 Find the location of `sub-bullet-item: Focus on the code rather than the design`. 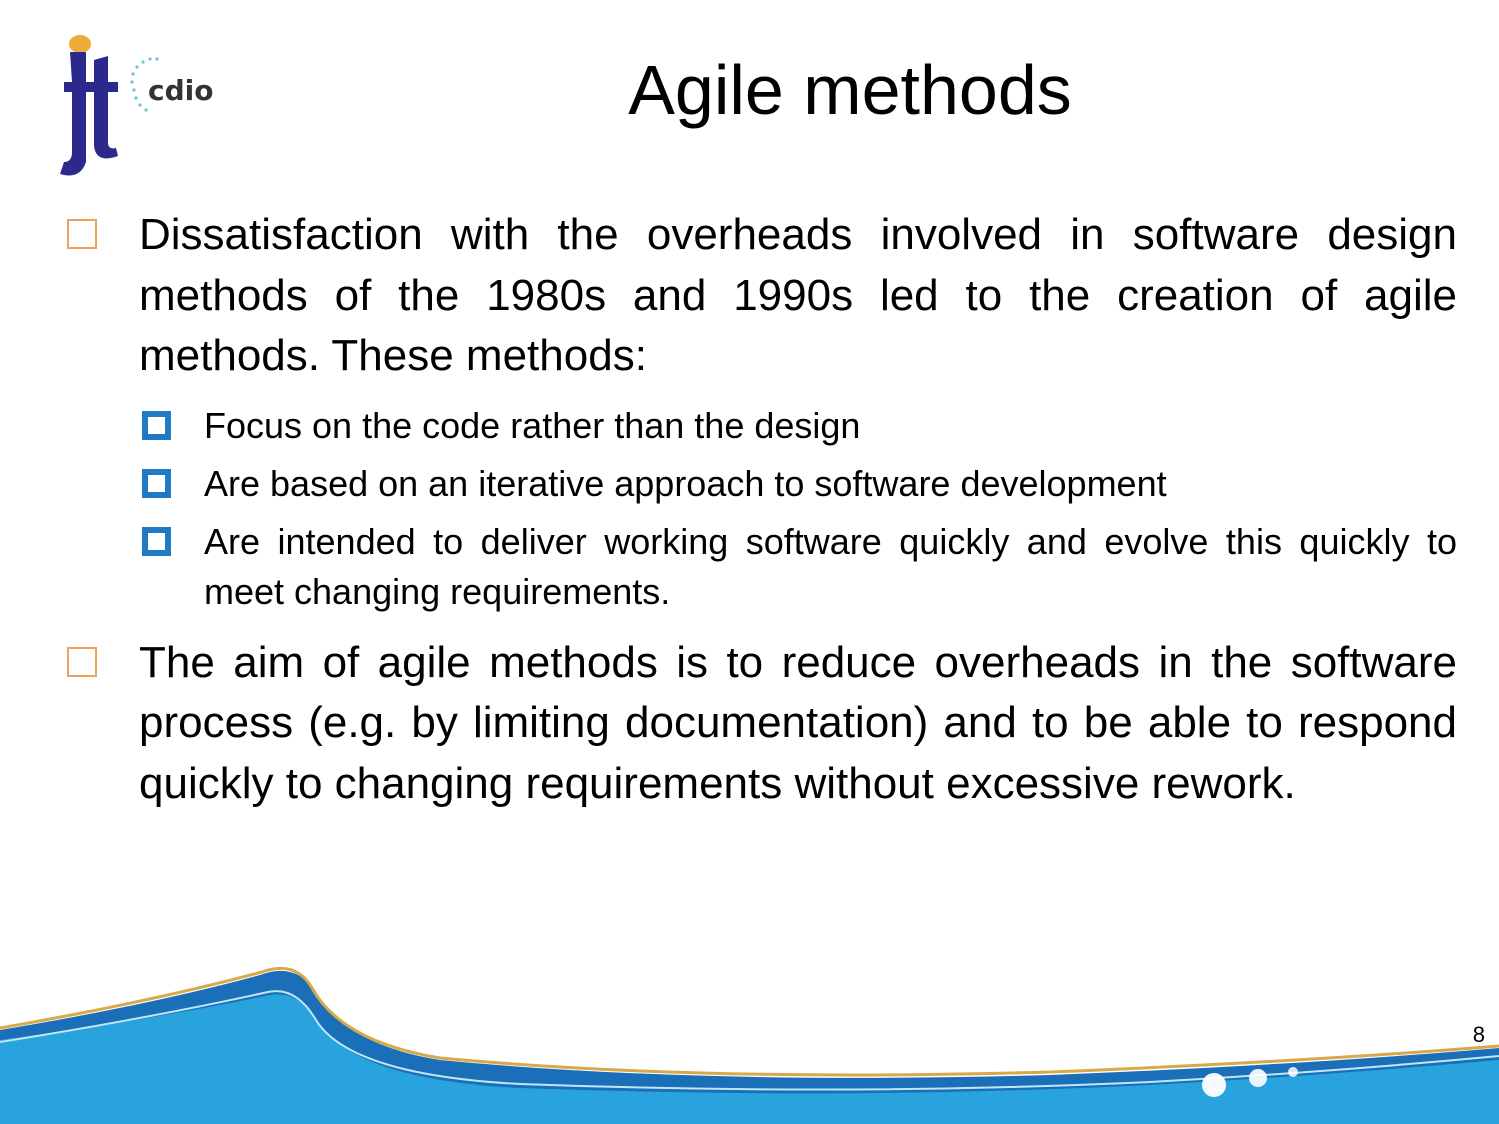

sub-bullet-item: Focus on the code rather than the design is located at coordinates (799, 426).